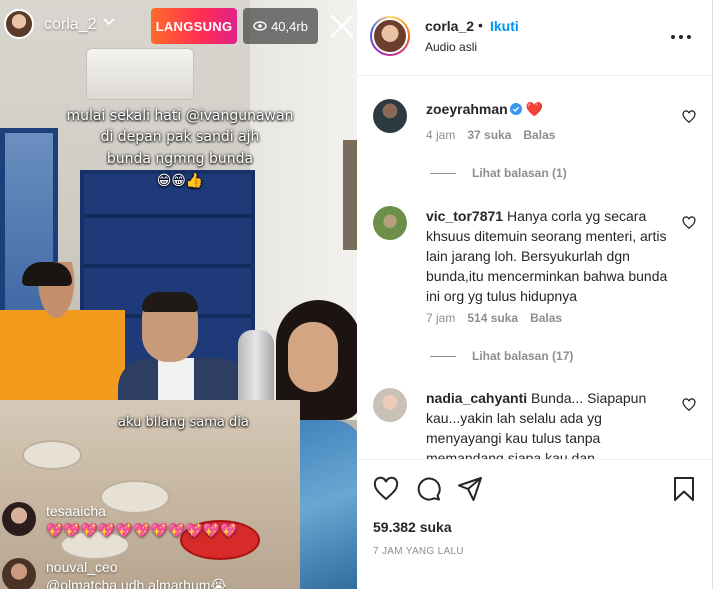  I want to click on view-replies-label: Lihat balasan (1), so click(519, 173).